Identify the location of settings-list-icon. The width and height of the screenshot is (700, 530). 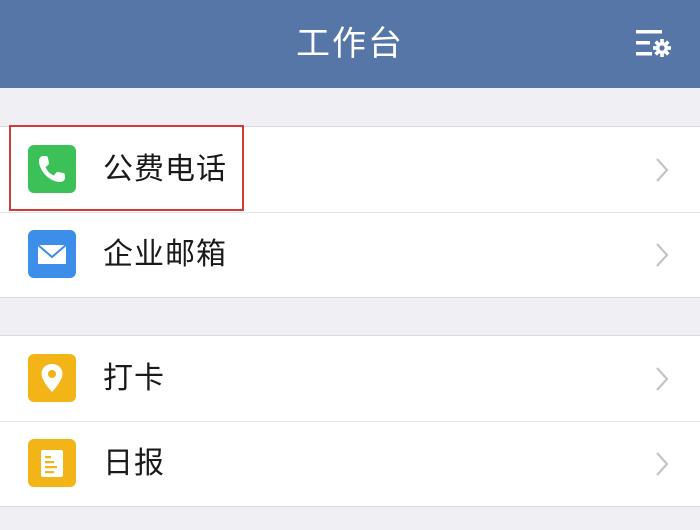
(653, 43).